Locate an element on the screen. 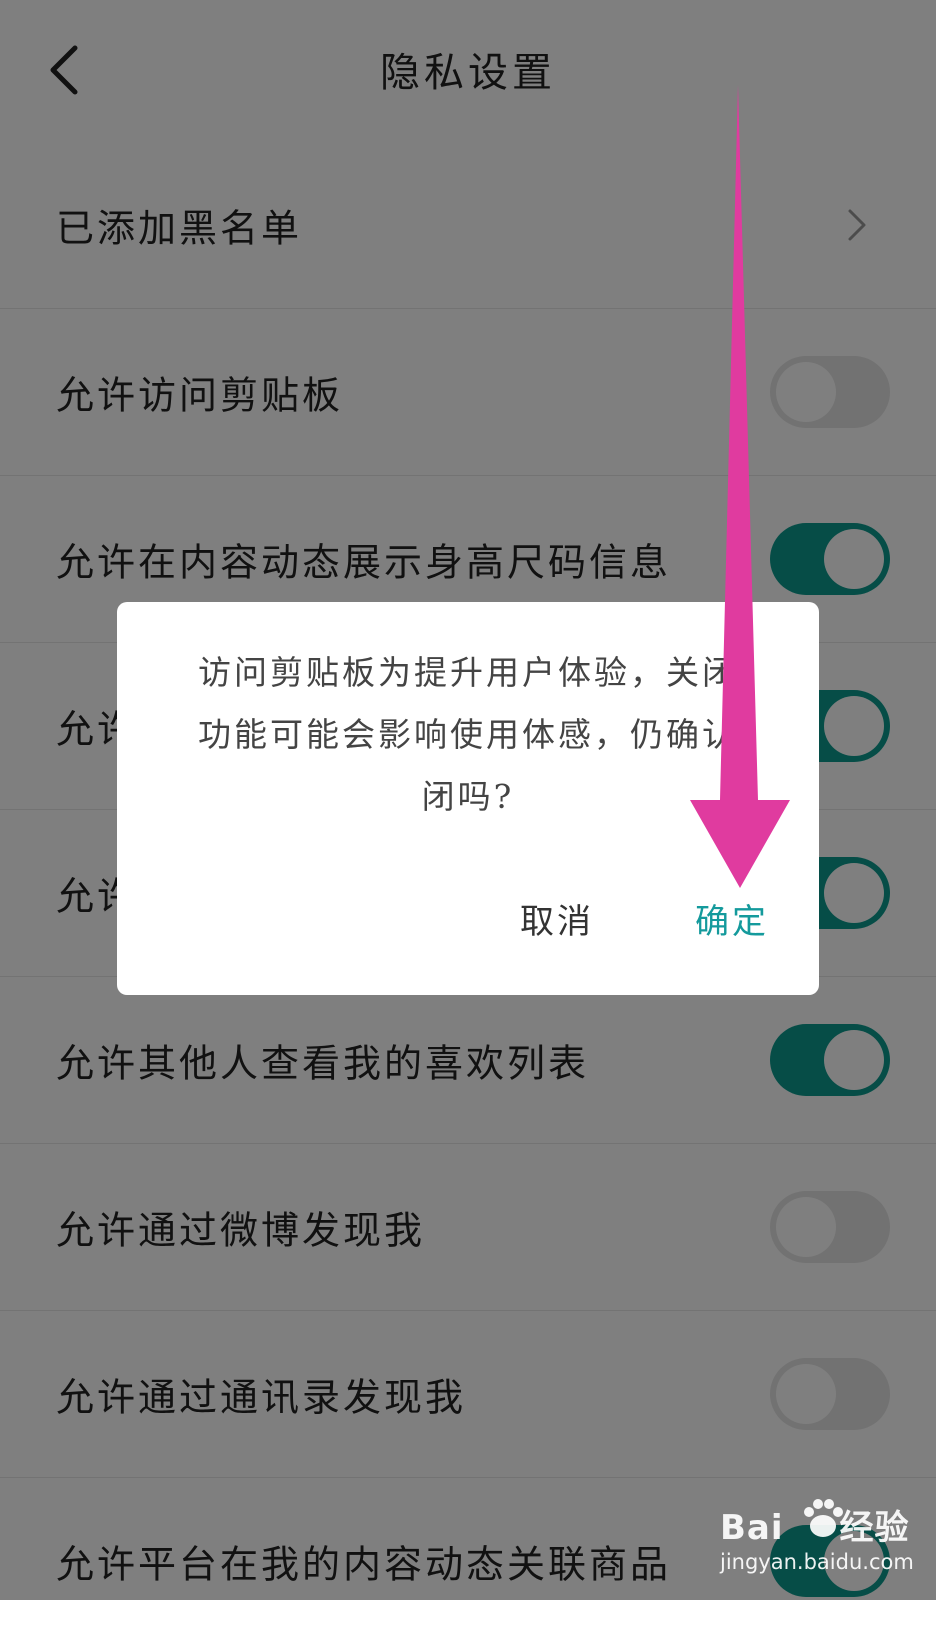 This screenshot has width=936, height=1644. dialog-message-line: 闭吗? is located at coordinates (468, 796).